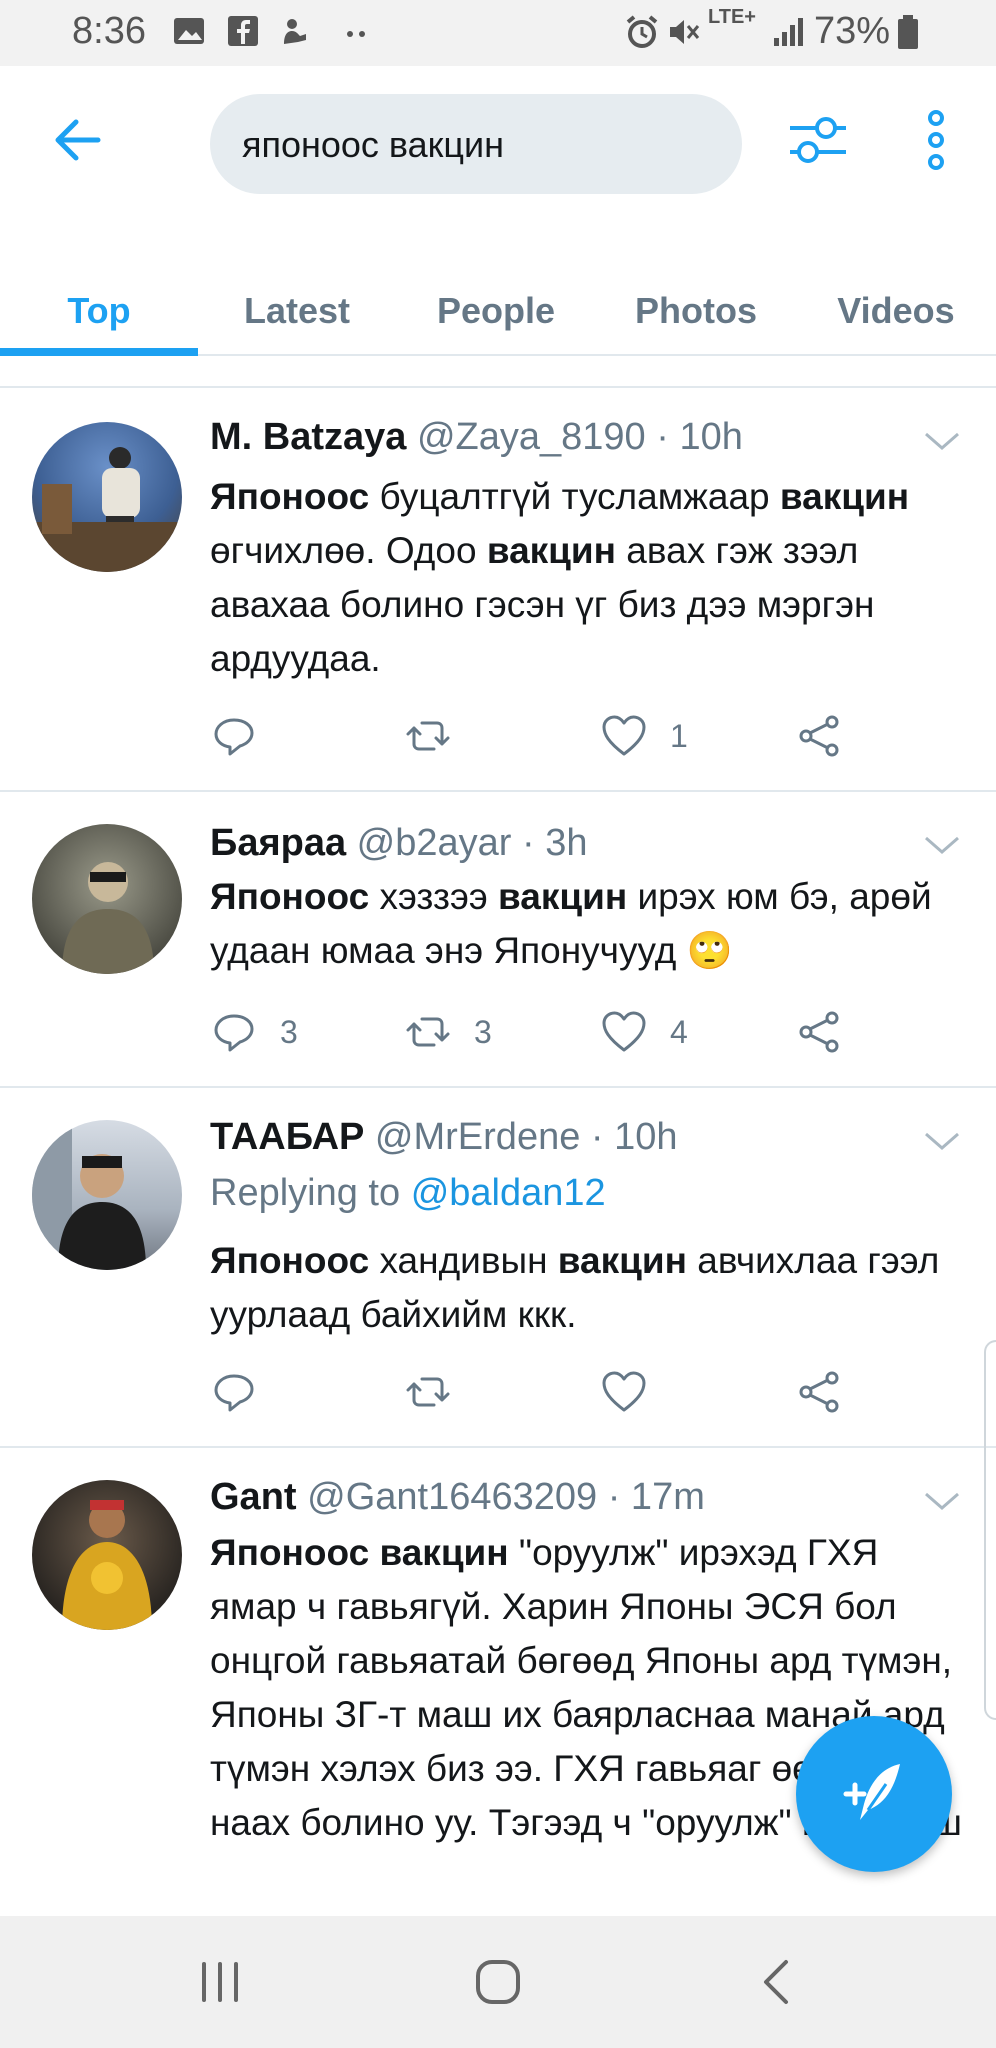 The image size is (996, 2048). Describe the element at coordinates (220, 1982) in the screenshot. I see `recent-apps-icon` at that location.